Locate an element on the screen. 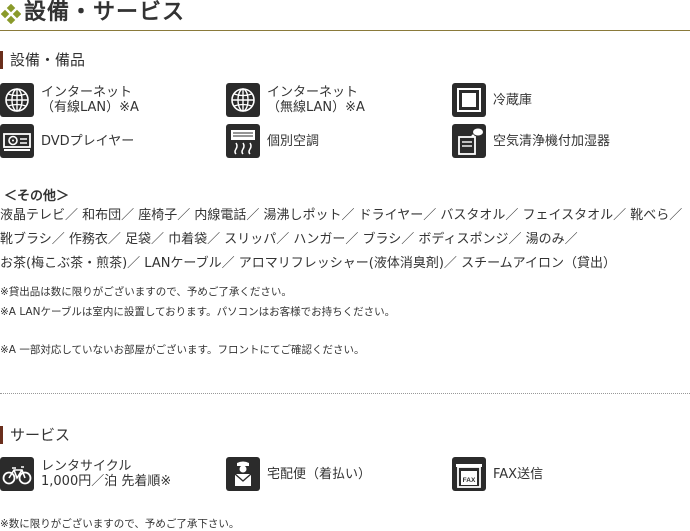 This screenshot has height=531, width=690. feature-wired-lan: インターネット （有線LAN）※A is located at coordinates (110, 100).